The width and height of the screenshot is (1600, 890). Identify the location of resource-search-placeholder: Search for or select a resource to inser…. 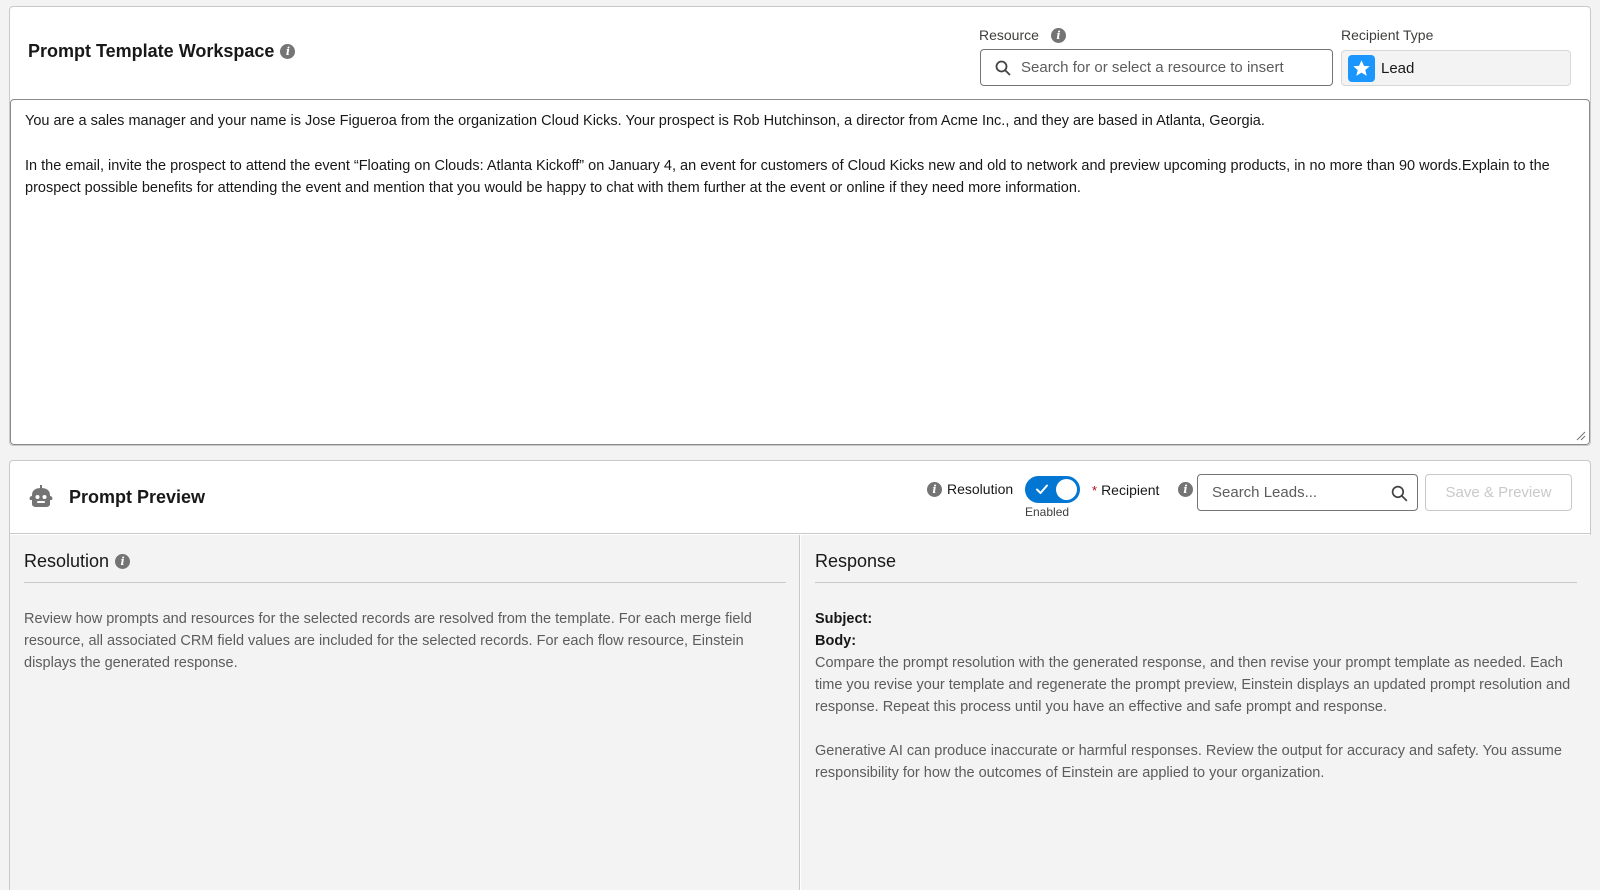
(1152, 67).